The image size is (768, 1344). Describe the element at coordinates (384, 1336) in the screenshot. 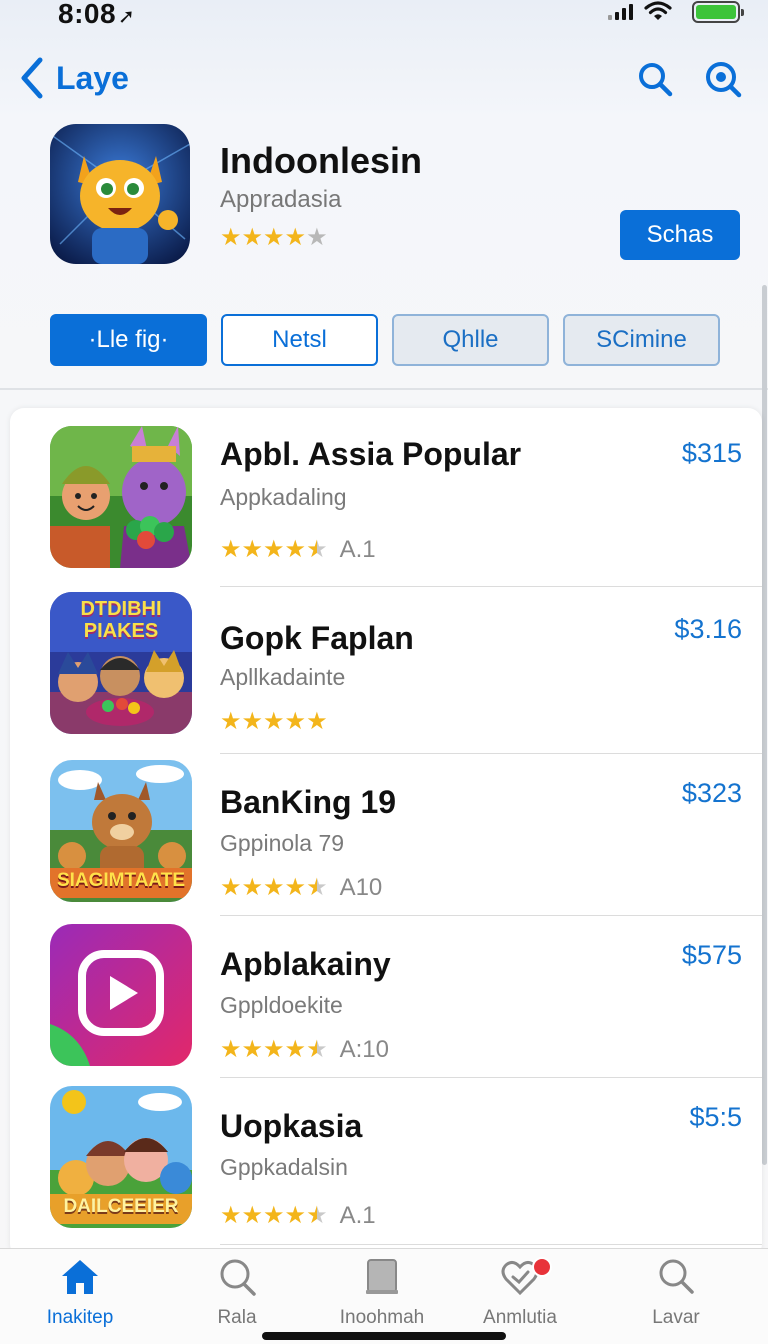

I see `home-indicator` at that location.